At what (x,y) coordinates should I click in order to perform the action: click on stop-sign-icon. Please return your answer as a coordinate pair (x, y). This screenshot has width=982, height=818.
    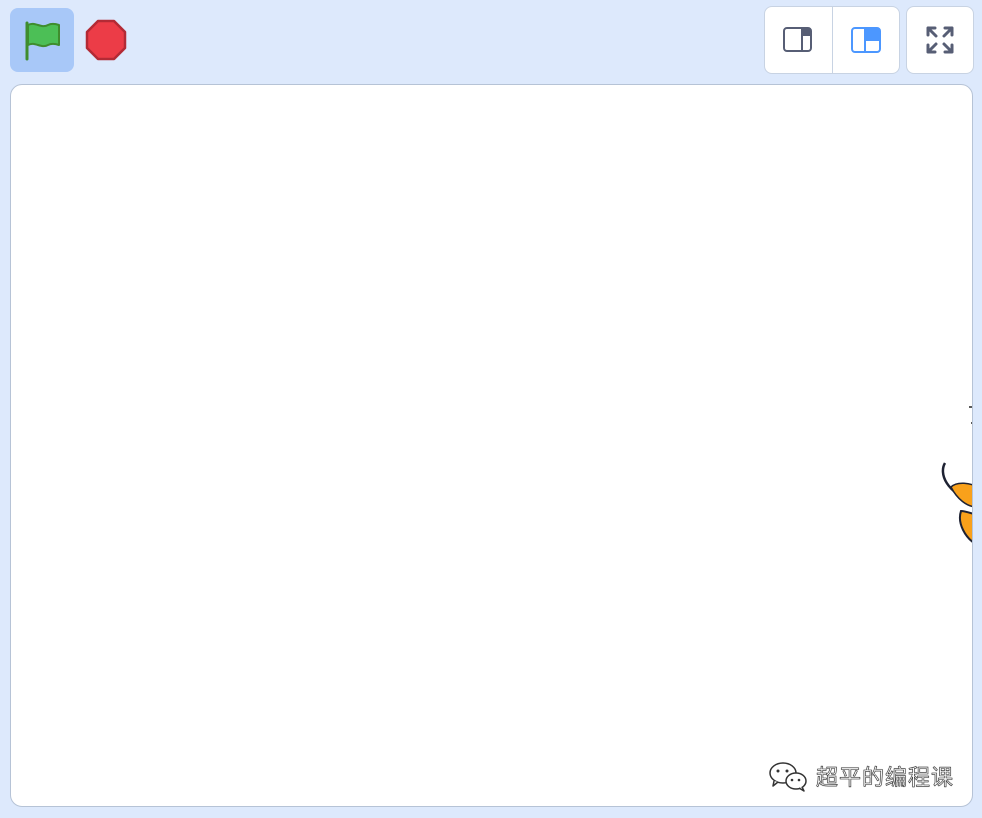
    Looking at the image, I should click on (106, 40).